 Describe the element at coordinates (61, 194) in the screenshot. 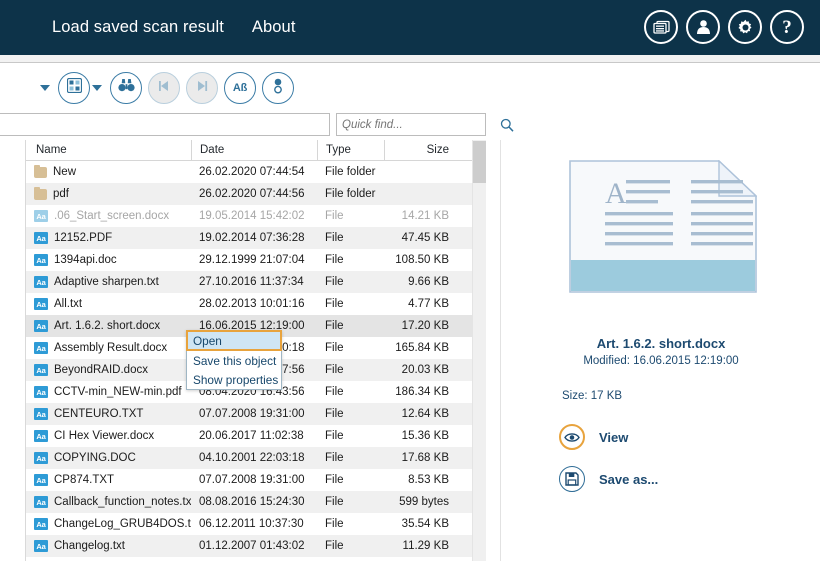

I see `file-name-label: pdf` at that location.